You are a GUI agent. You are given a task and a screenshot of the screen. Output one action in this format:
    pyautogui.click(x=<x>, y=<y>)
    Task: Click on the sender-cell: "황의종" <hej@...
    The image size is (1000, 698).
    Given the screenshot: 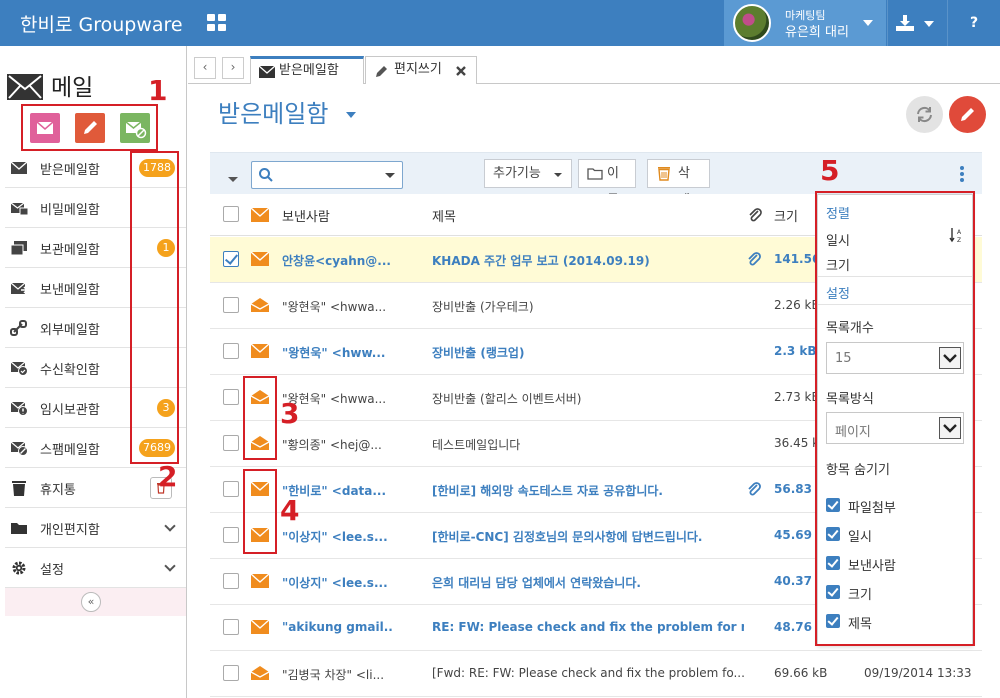 What is the action you would take?
    pyautogui.click(x=338, y=444)
    